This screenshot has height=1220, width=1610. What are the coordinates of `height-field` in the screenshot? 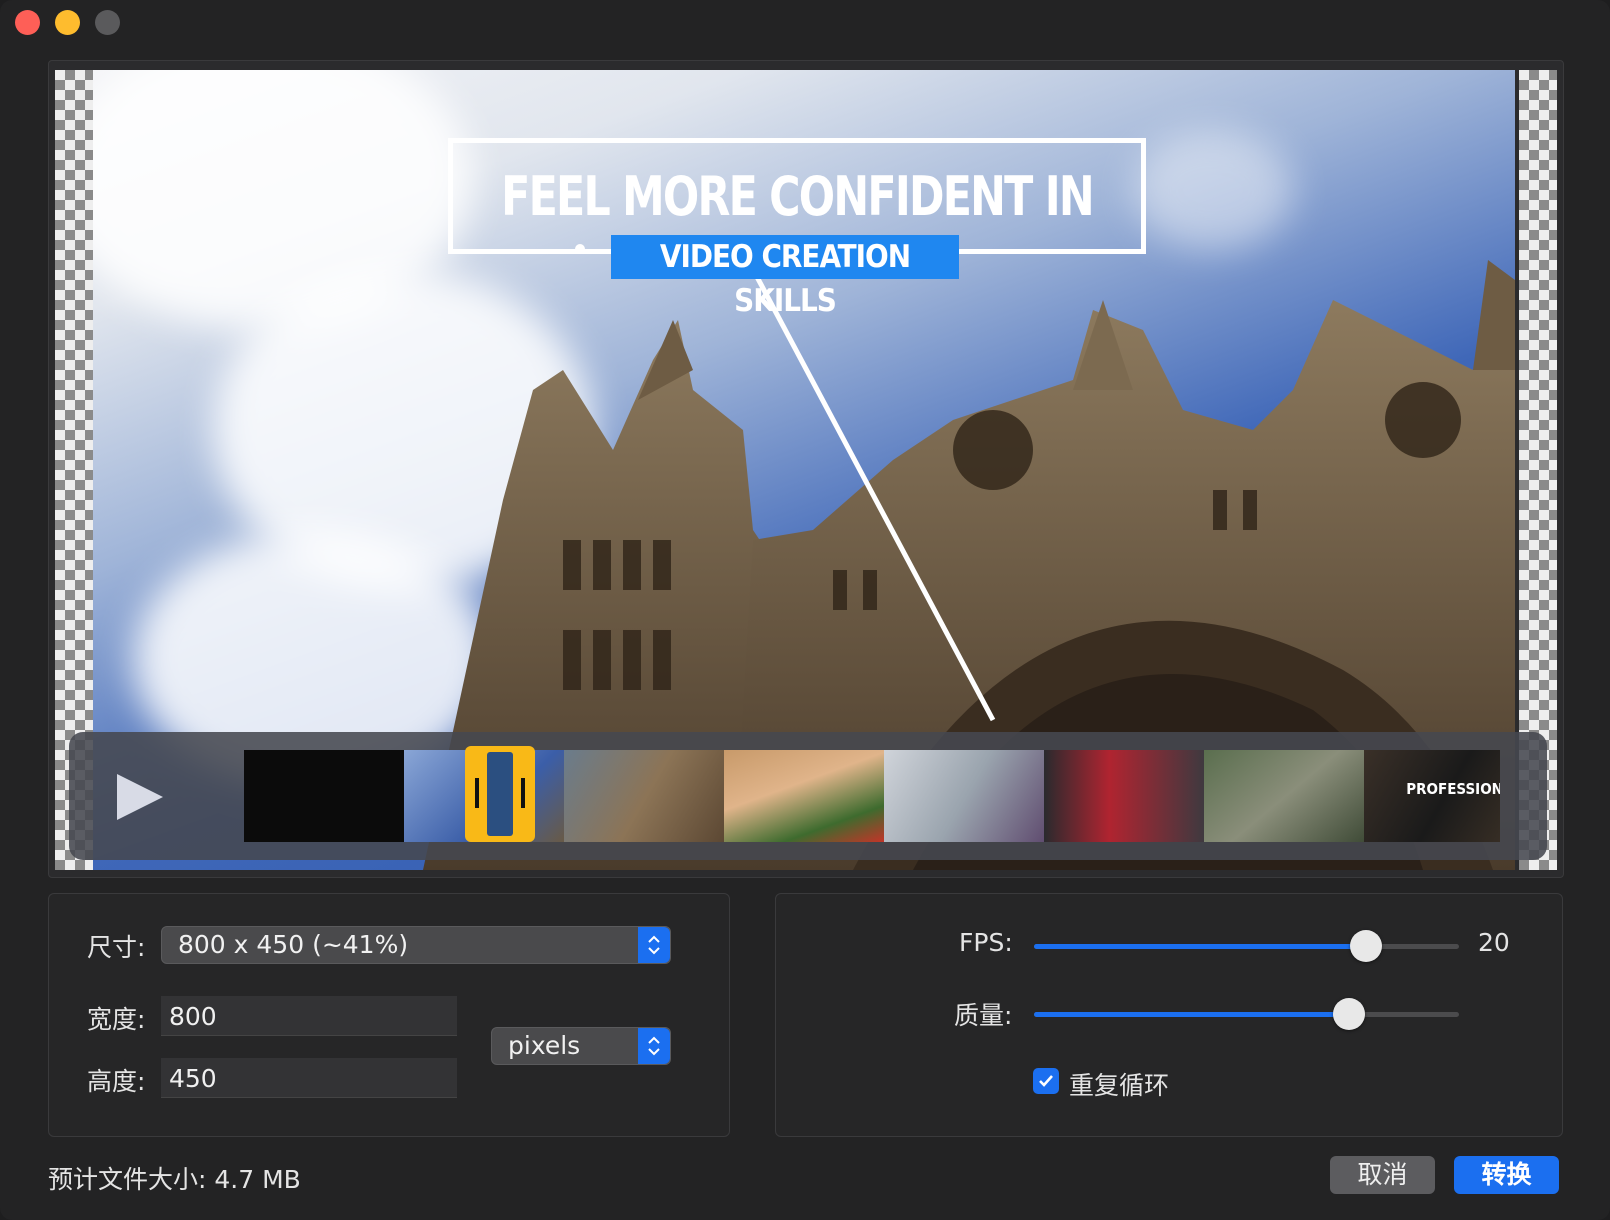 It's located at (309, 1078).